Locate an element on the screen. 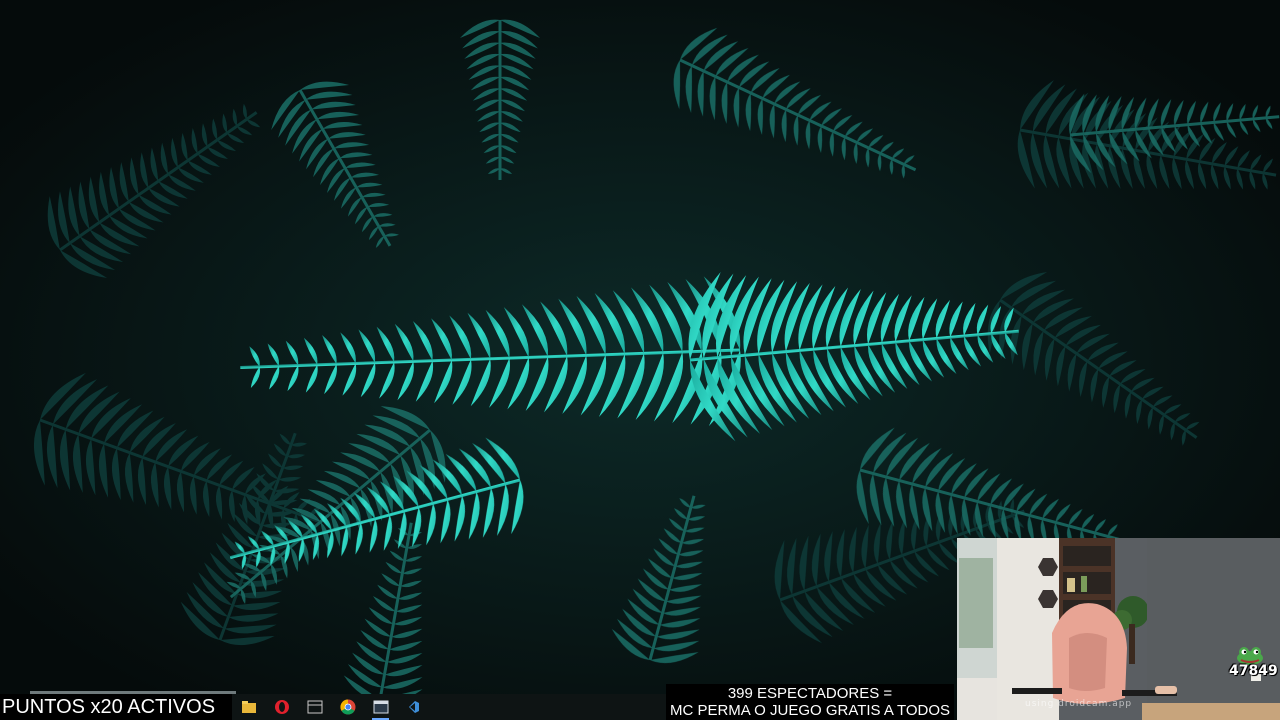  taskbar-scroll-highlight is located at coordinates (133, 692).